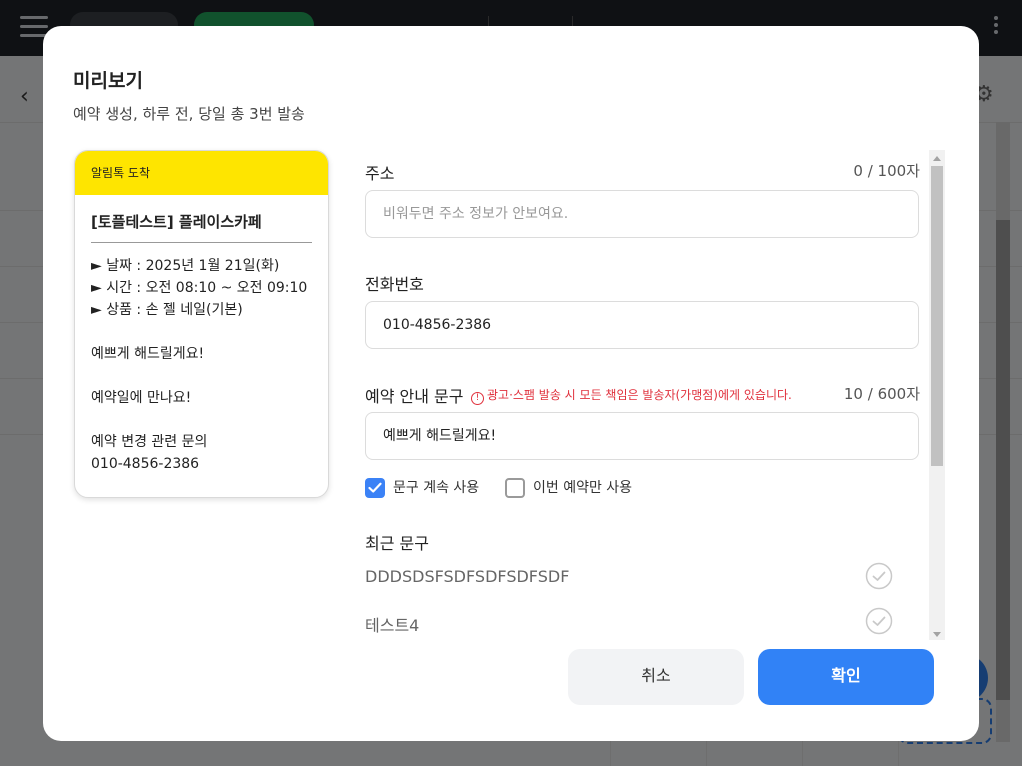  I want to click on address-label: 주소, so click(380, 173).